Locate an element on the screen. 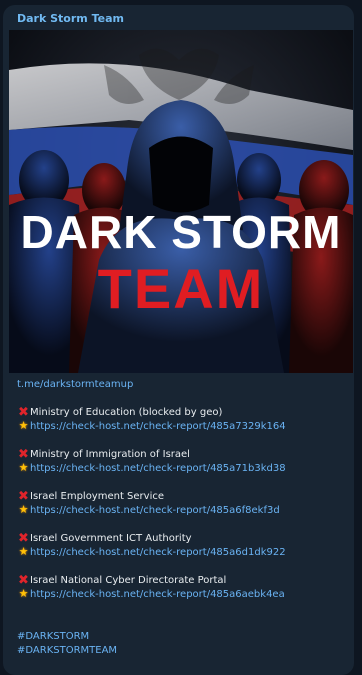 The height and width of the screenshot is (675, 362). target-name: Ministry of Immigration of Israel is located at coordinates (110, 454).